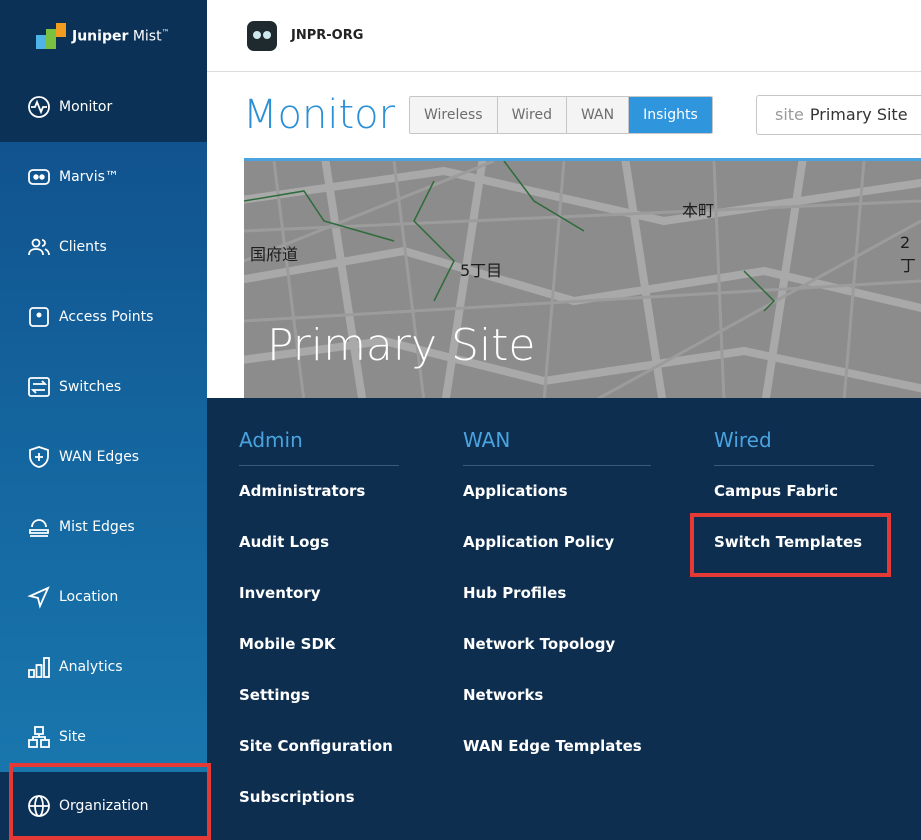  I want to click on sidebar-item-clients: Clients, so click(103, 247).